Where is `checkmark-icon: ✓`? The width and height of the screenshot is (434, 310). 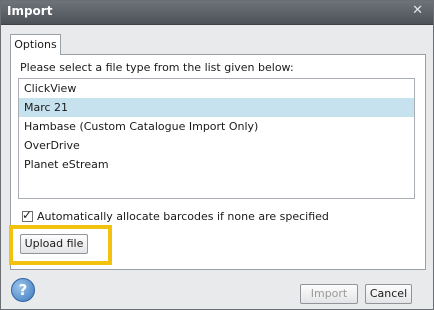 checkmark-icon: ✓ is located at coordinates (27, 214).